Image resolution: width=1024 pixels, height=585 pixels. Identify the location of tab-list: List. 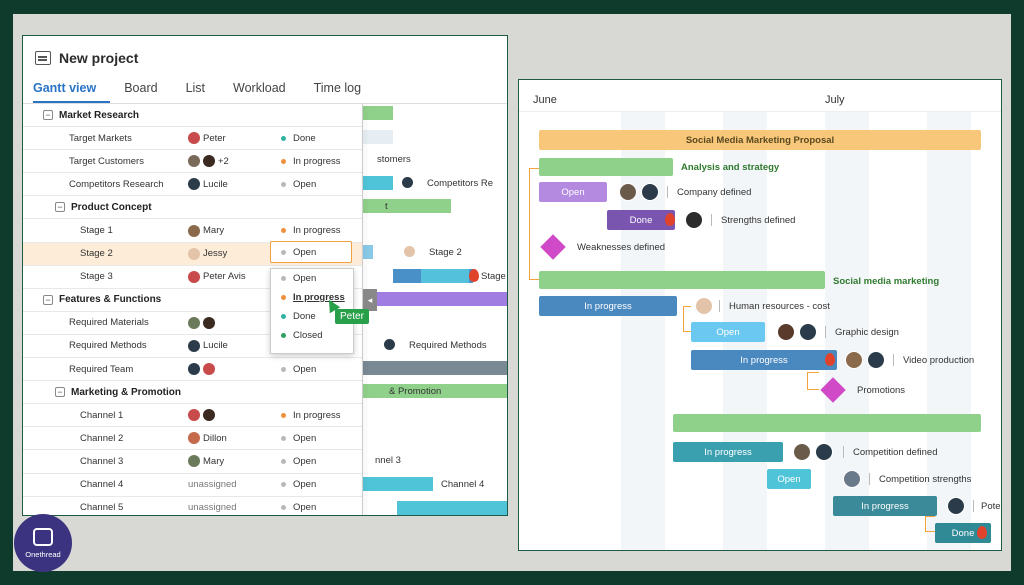
(202, 92).